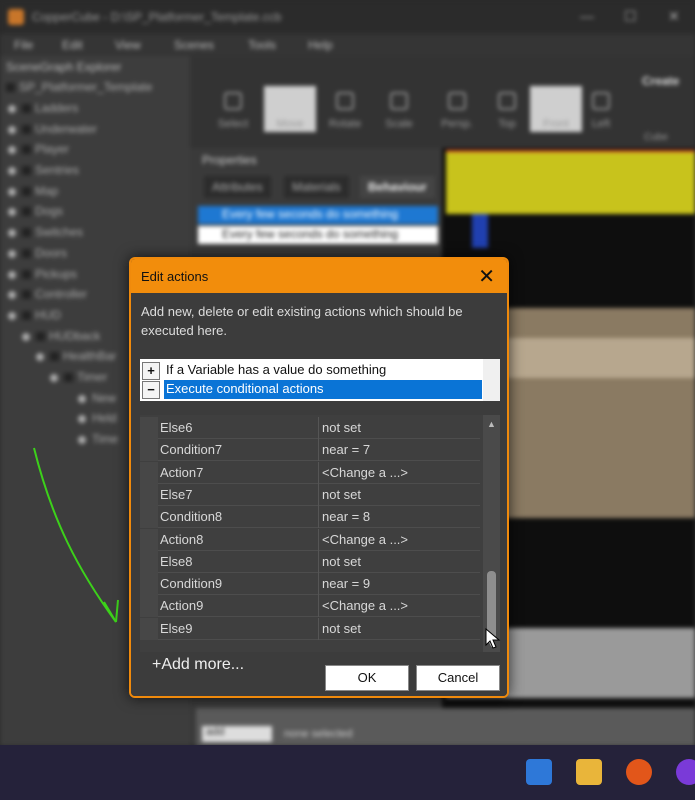  Describe the element at coordinates (191, 517) in the screenshot. I see `property-name: Condition8` at that location.